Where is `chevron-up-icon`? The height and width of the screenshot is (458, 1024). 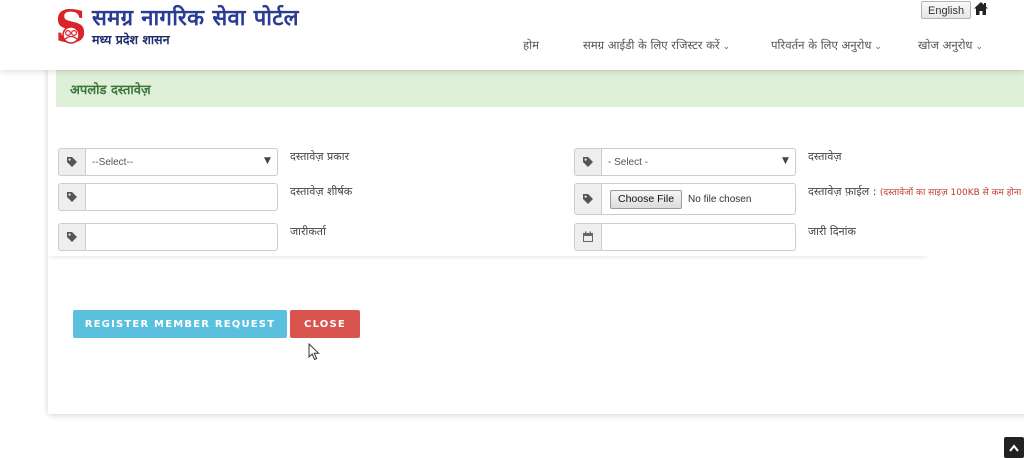 chevron-up-icon is located at coordinates (1014, 447).